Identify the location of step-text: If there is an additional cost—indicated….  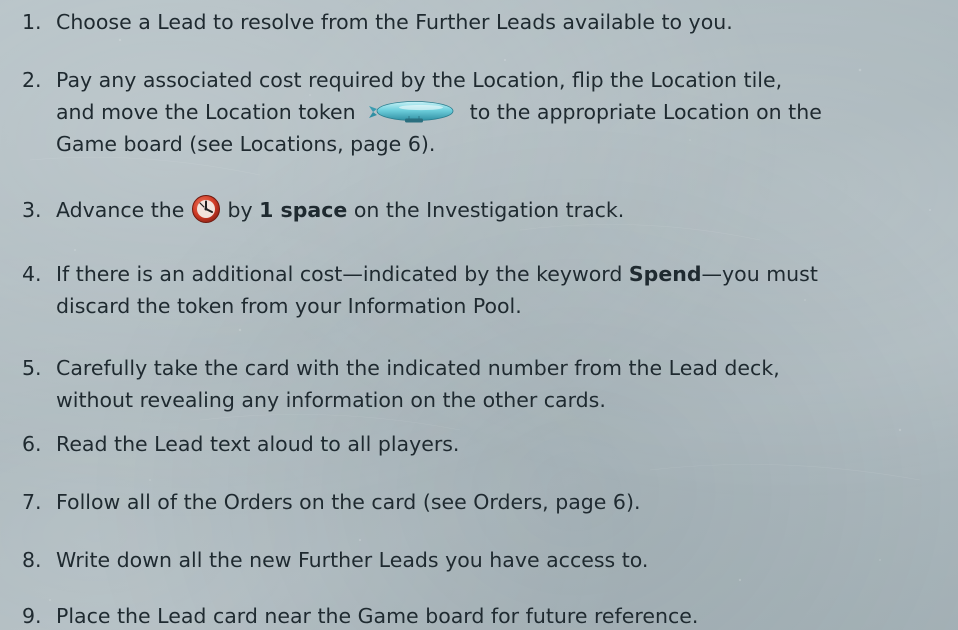
(339, 274).